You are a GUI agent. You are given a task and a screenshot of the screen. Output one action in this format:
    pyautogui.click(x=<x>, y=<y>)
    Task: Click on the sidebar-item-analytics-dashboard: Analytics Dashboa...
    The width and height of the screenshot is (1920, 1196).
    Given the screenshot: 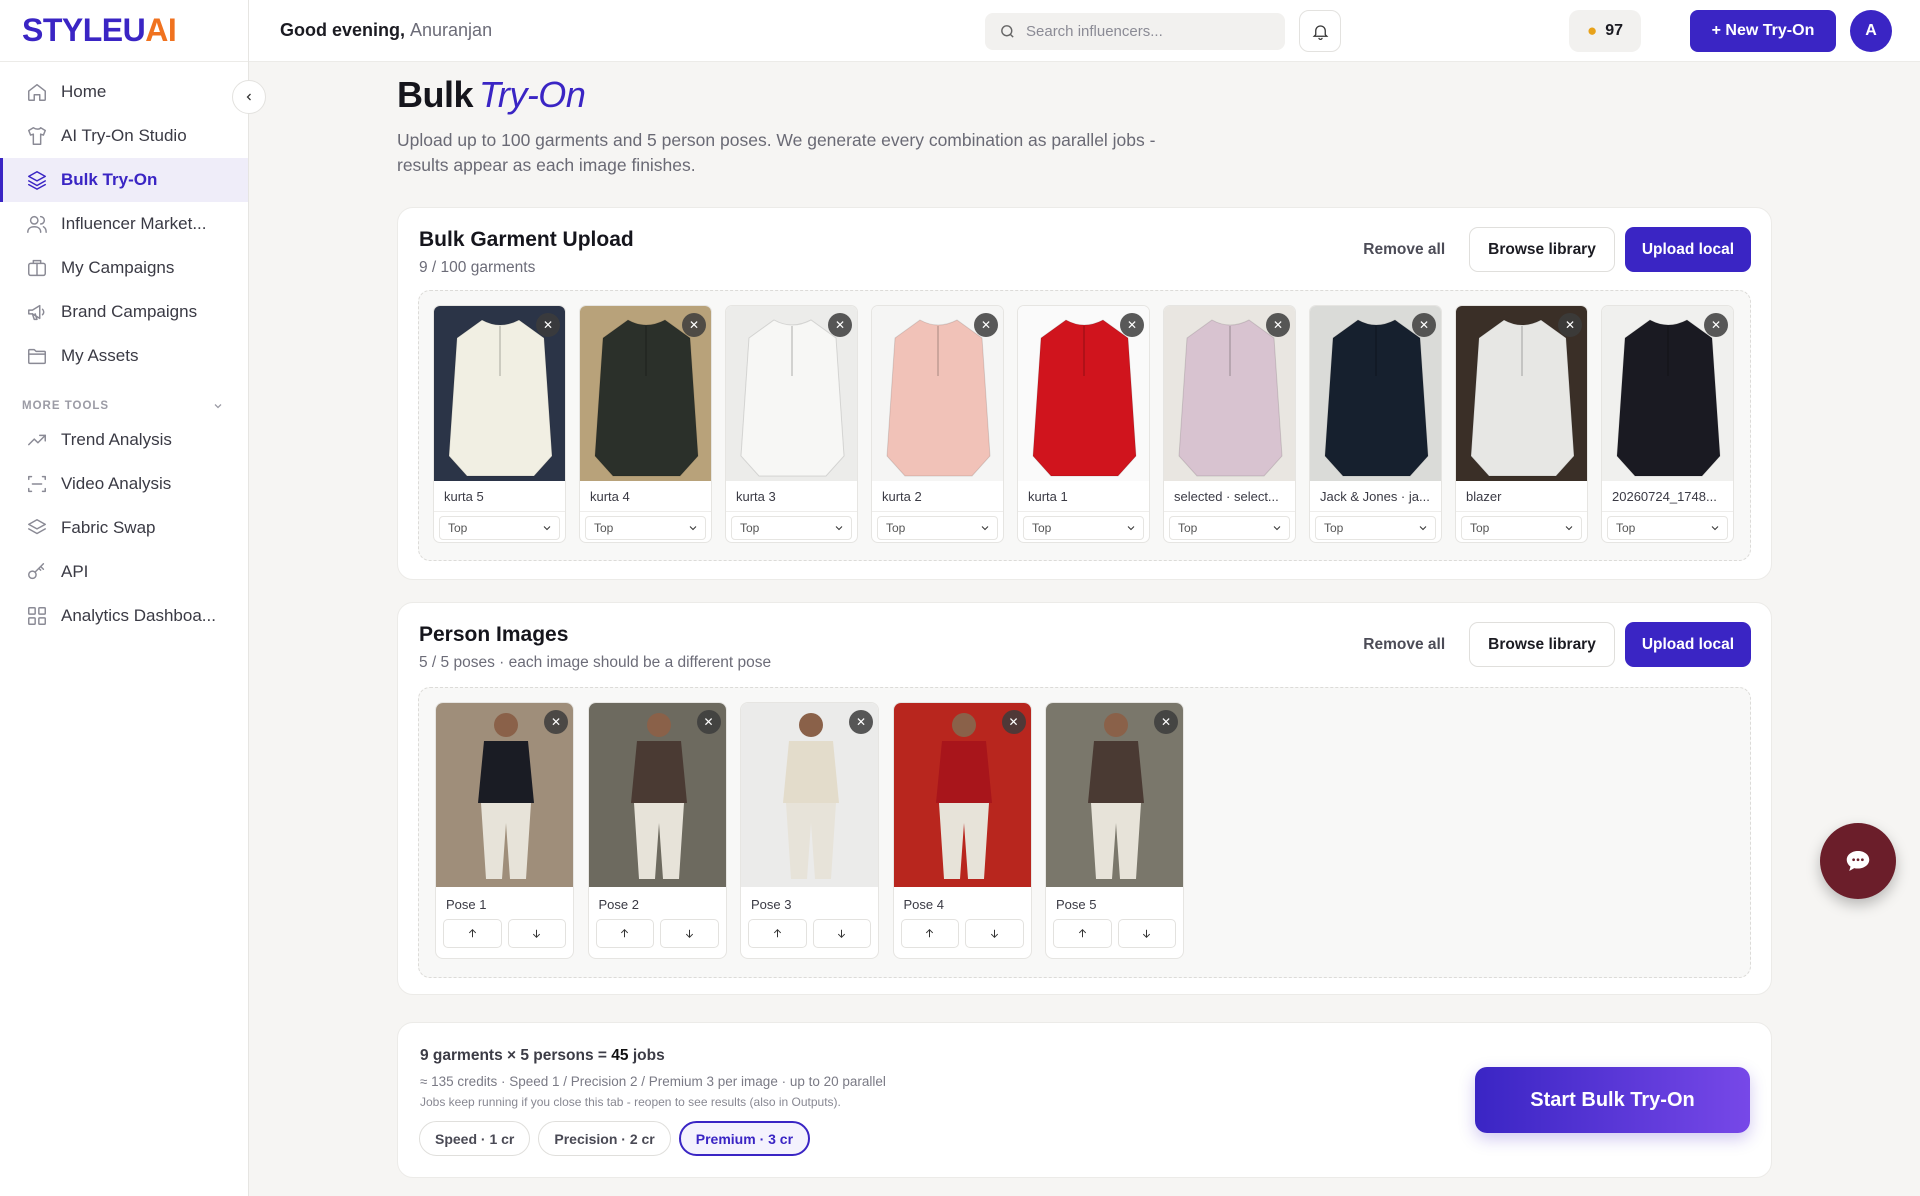 What is the action you would take?
    pyautogui.click(x=124, y=616)
    